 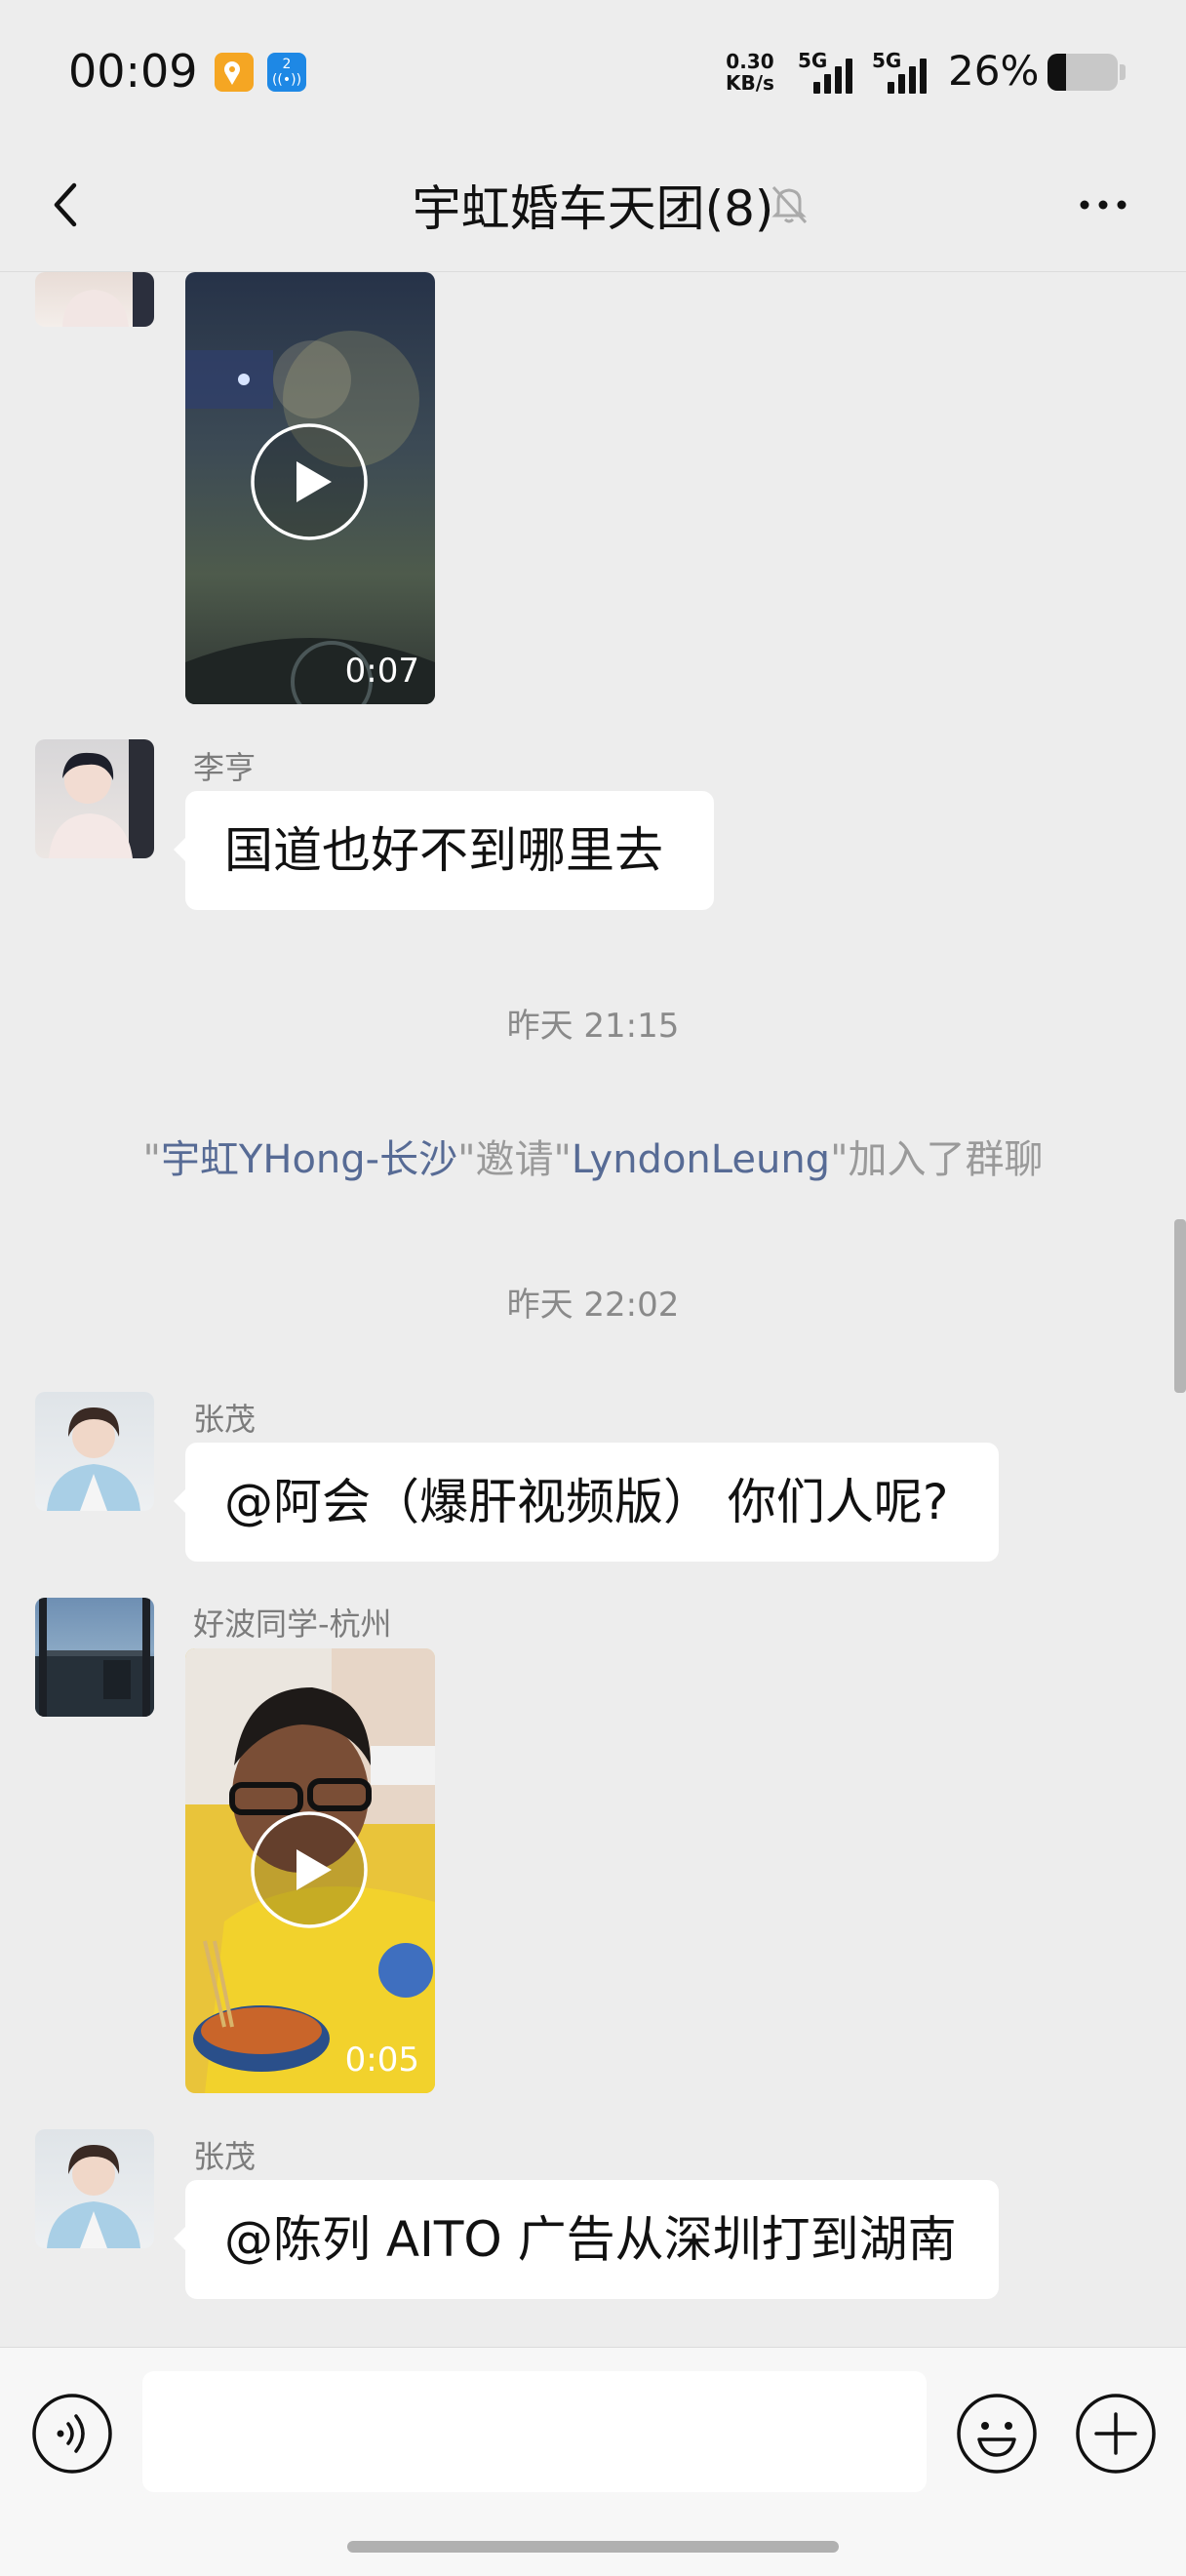 I want to click on location-notification-icon, so click(x=234, y=72).